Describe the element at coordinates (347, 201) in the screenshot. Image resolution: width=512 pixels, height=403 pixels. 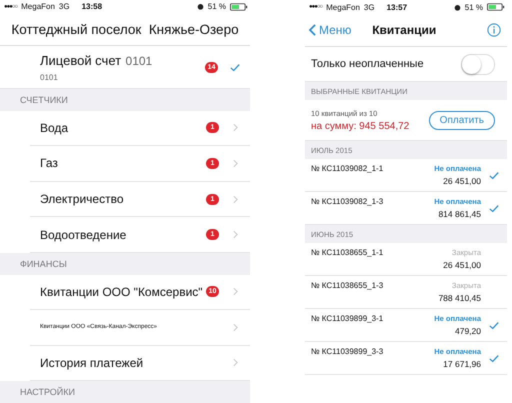
I see `invoice-number: № КС11039082_1-3` at that location.